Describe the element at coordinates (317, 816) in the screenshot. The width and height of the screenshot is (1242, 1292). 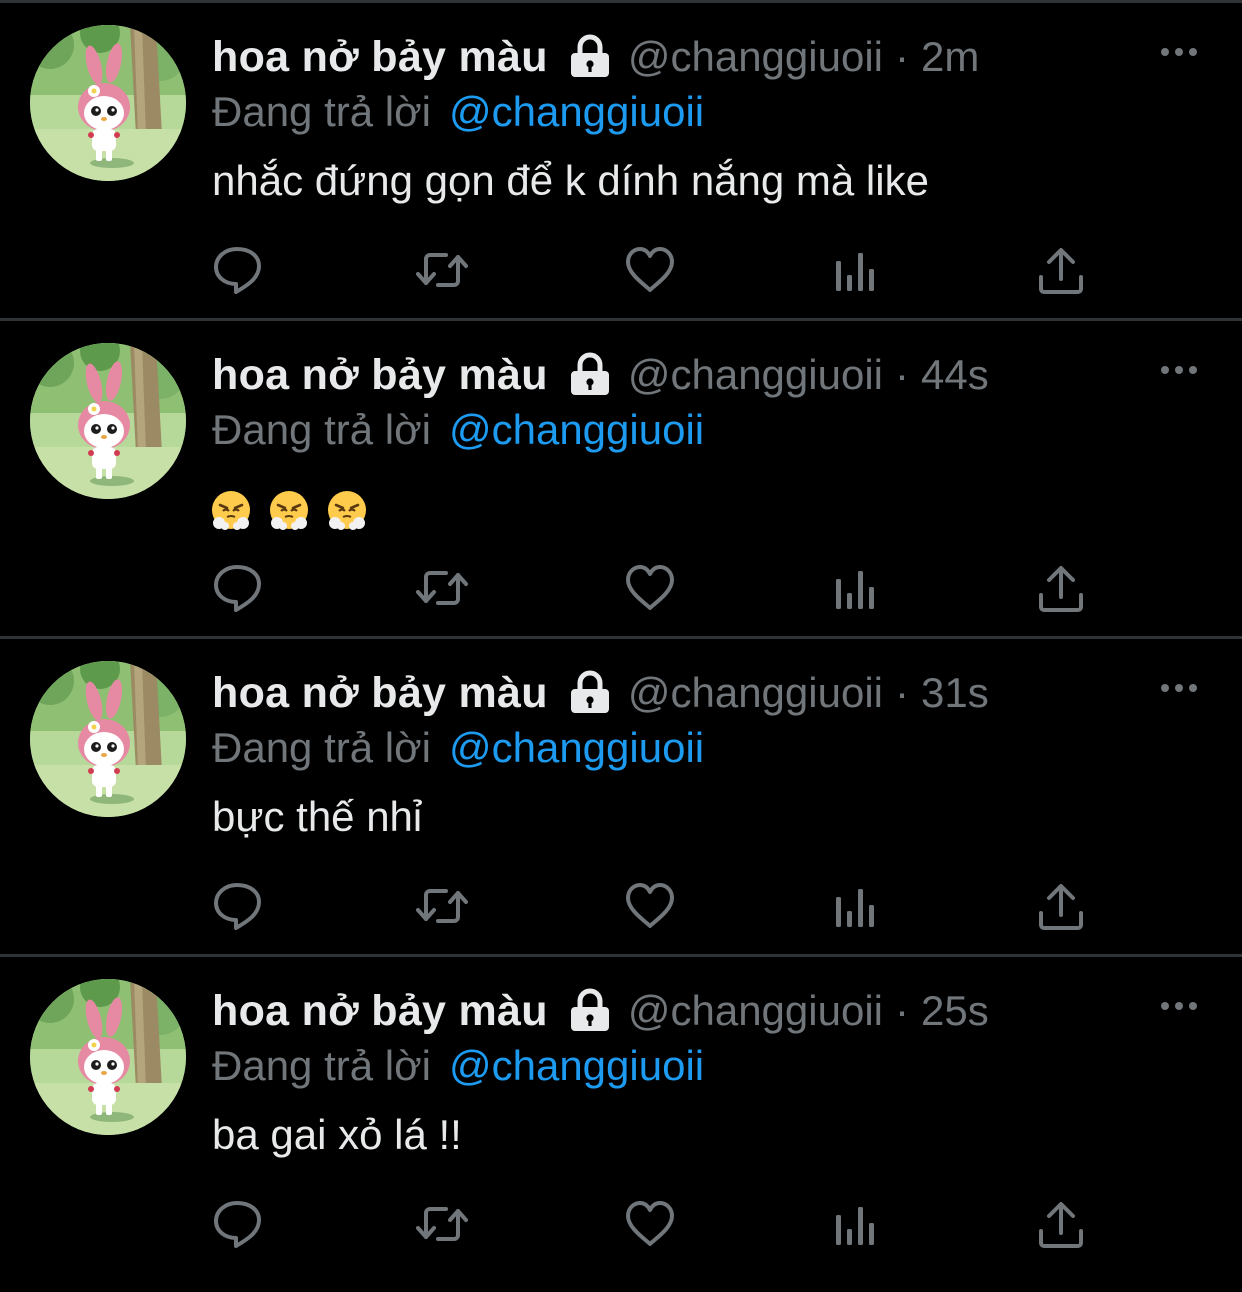
I see `tweet-text: bực thế nhỉ` at that location.